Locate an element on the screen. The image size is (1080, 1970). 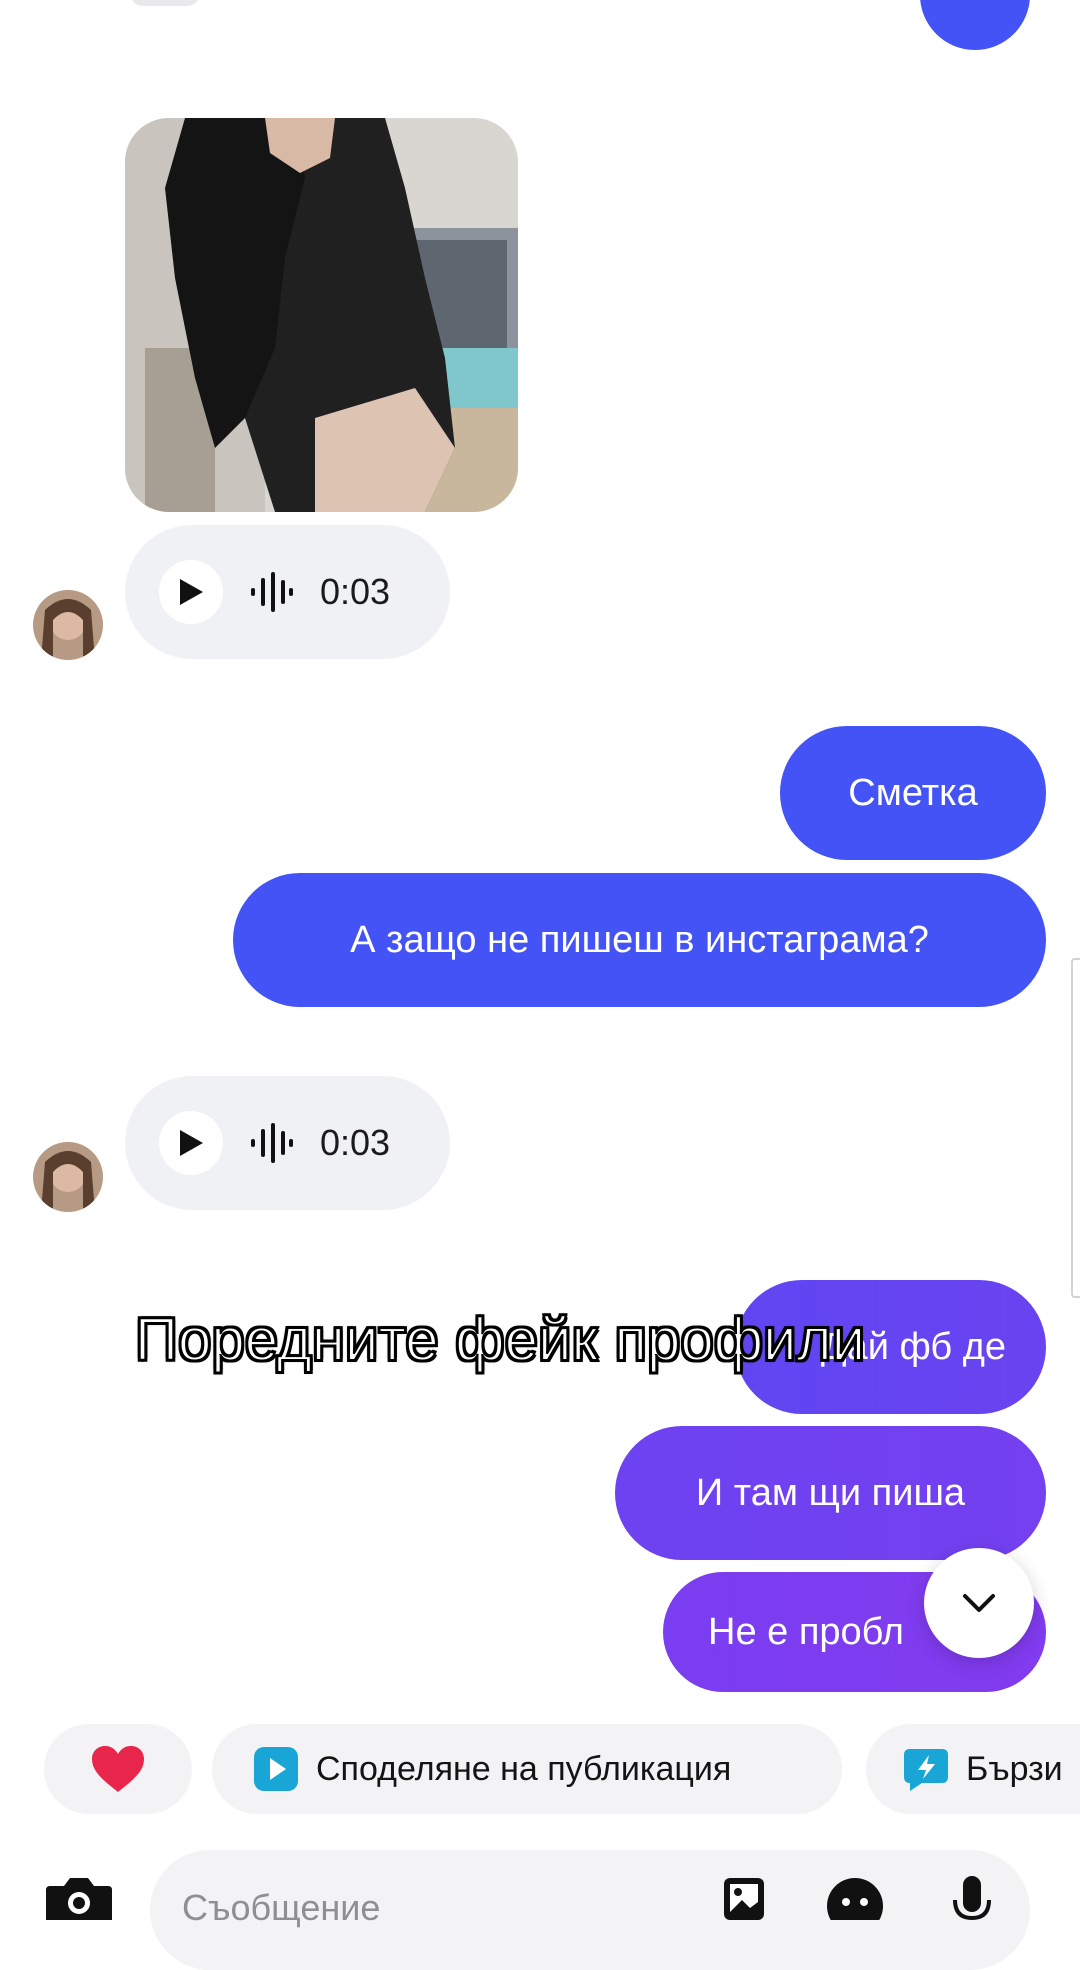
incoming-photo-message is located at coordinates (321, 315).